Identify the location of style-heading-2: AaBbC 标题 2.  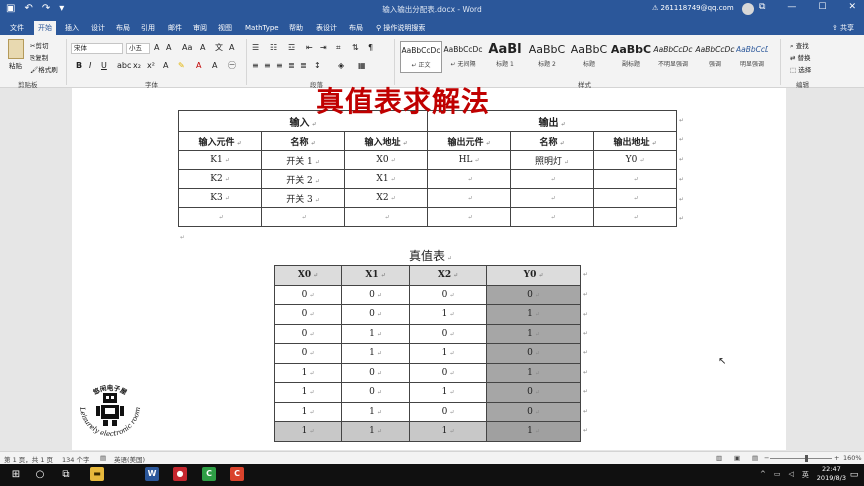
(547, 57).